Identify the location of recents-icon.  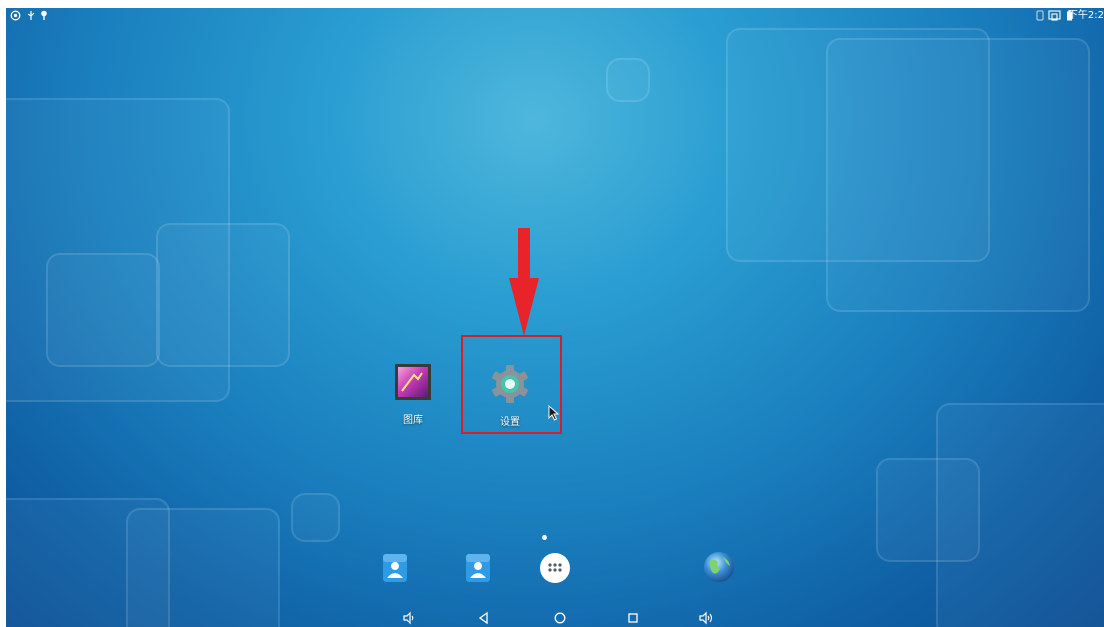
(633, 618).